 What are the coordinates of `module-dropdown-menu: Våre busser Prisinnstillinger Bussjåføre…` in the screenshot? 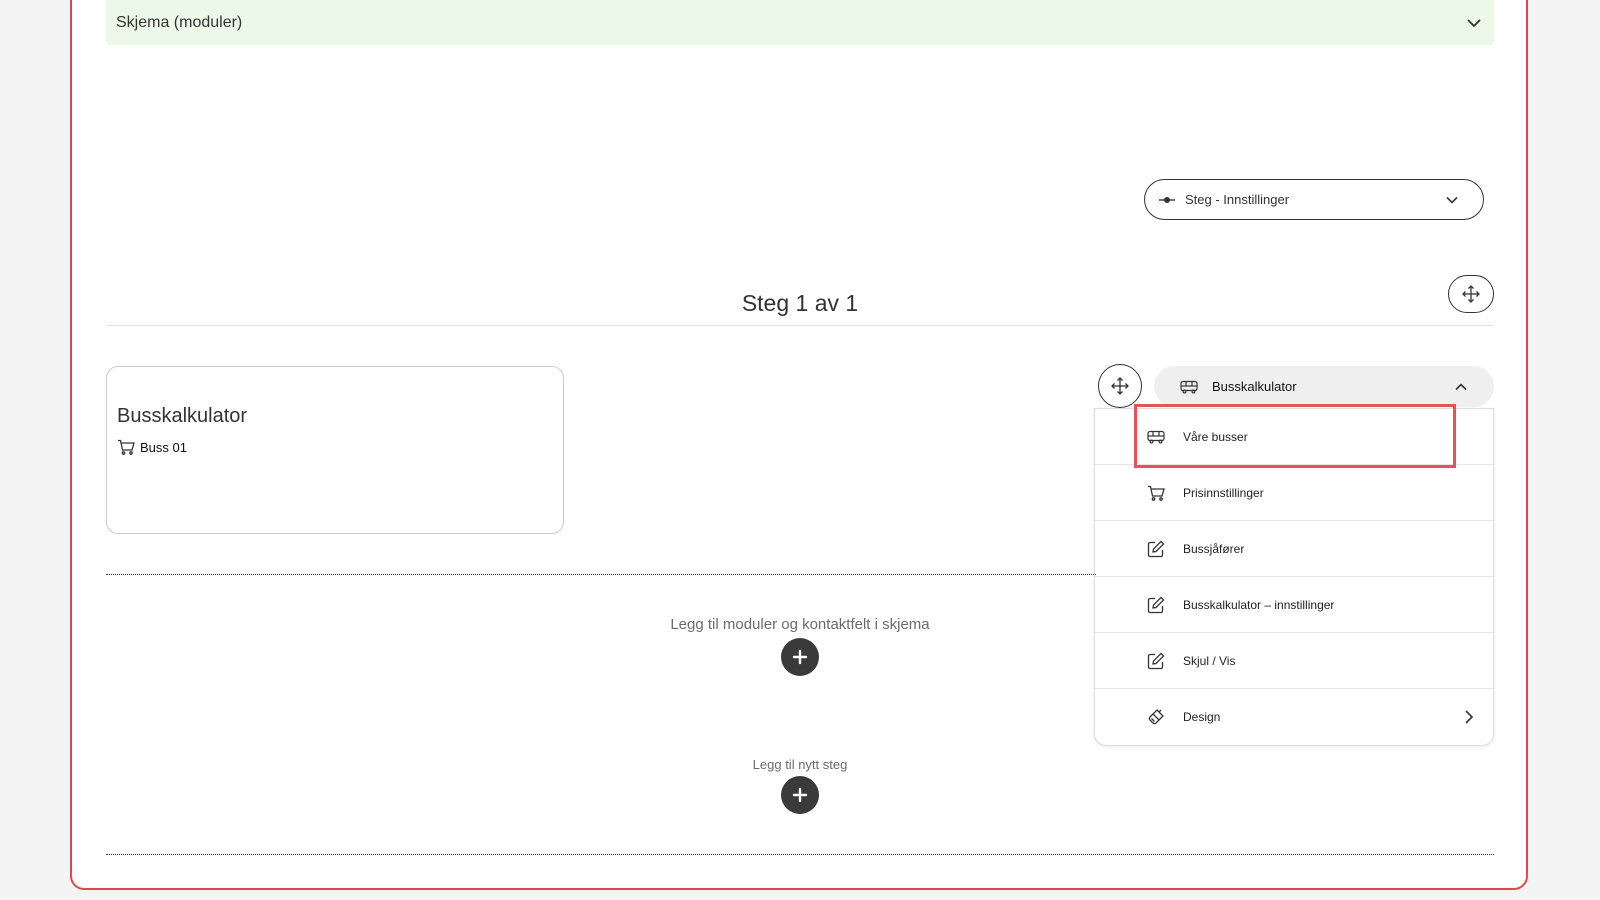 It's located at (1294, 577).